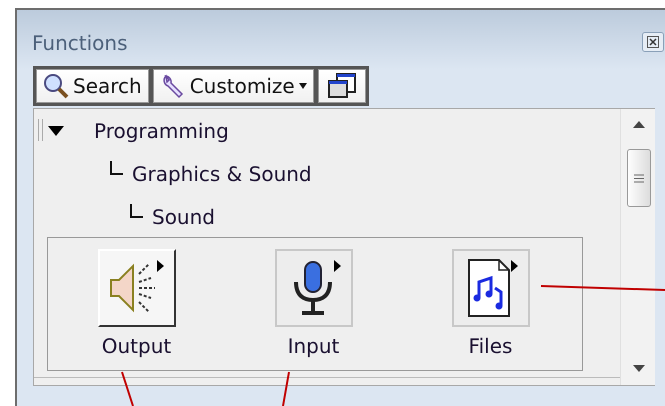 This screenshot has width=665, height=406. Describe the element at coordinates (639, 124) in the screenshot. I see `scroll-up-icon` at that location.